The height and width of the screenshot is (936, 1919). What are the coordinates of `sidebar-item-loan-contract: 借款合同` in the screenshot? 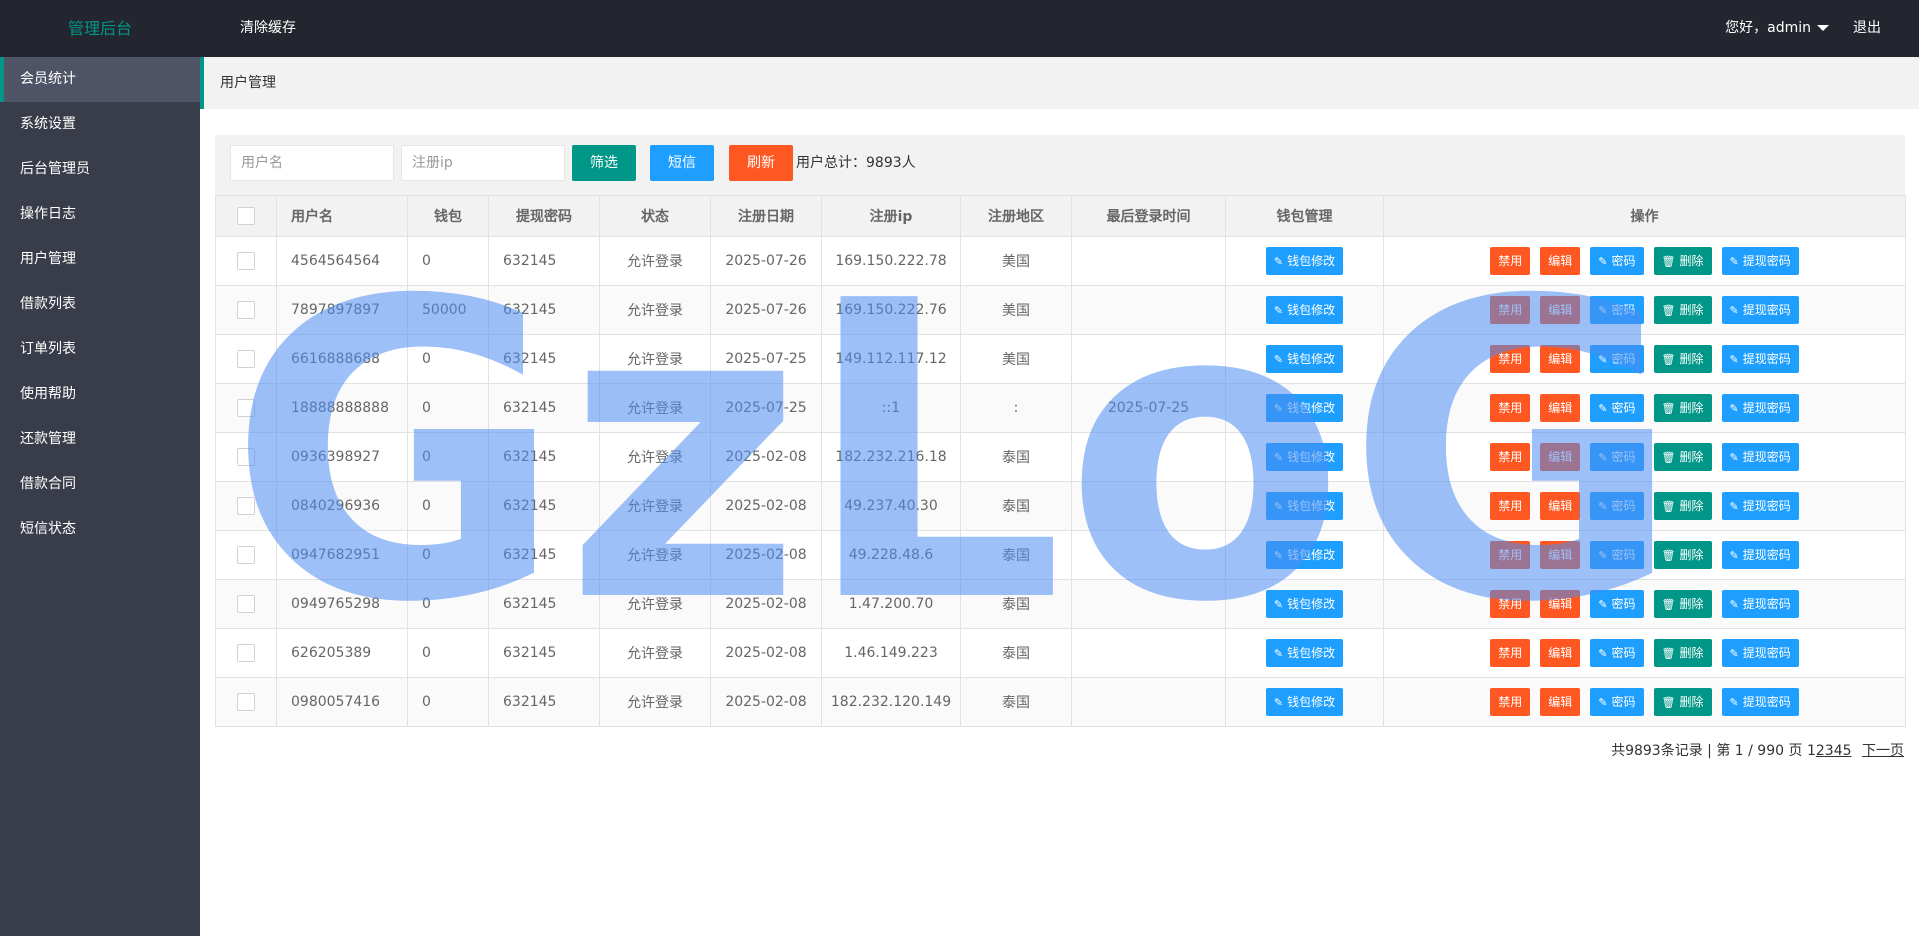 It's located at (100, 484).